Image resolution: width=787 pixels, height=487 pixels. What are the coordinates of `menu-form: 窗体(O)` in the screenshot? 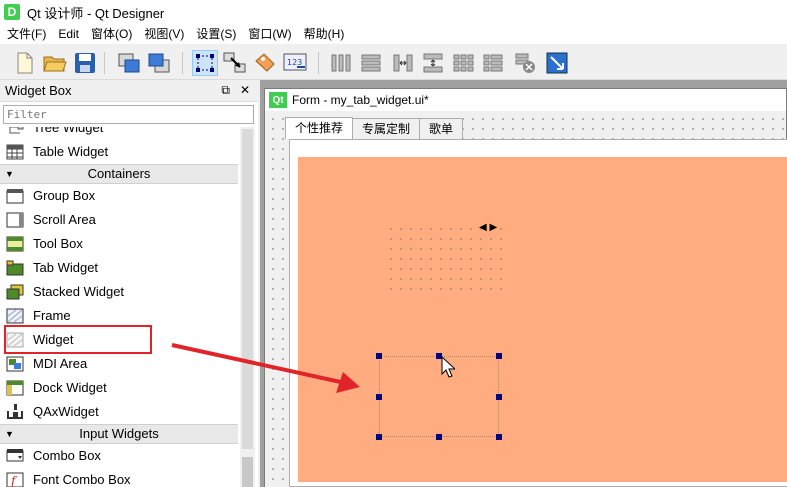 It's located at (111, 34).